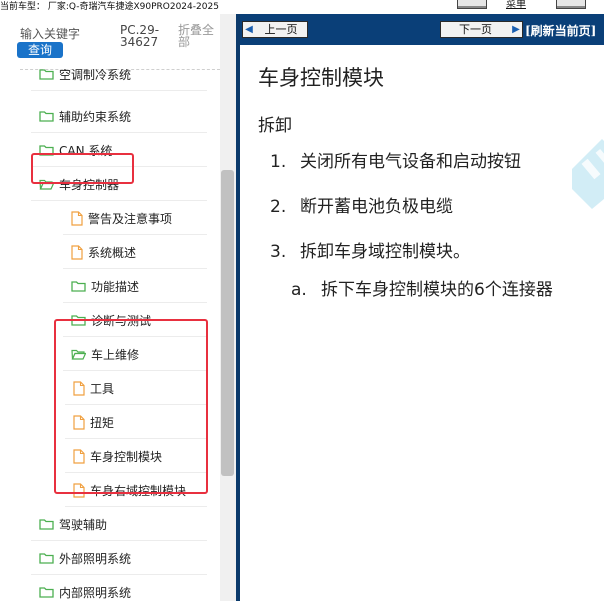 The image size is (604, 601). Describe the element at coordinates (95, 558) in the screenshot. I see `tree-item-label: 外部照明系统` at that location.